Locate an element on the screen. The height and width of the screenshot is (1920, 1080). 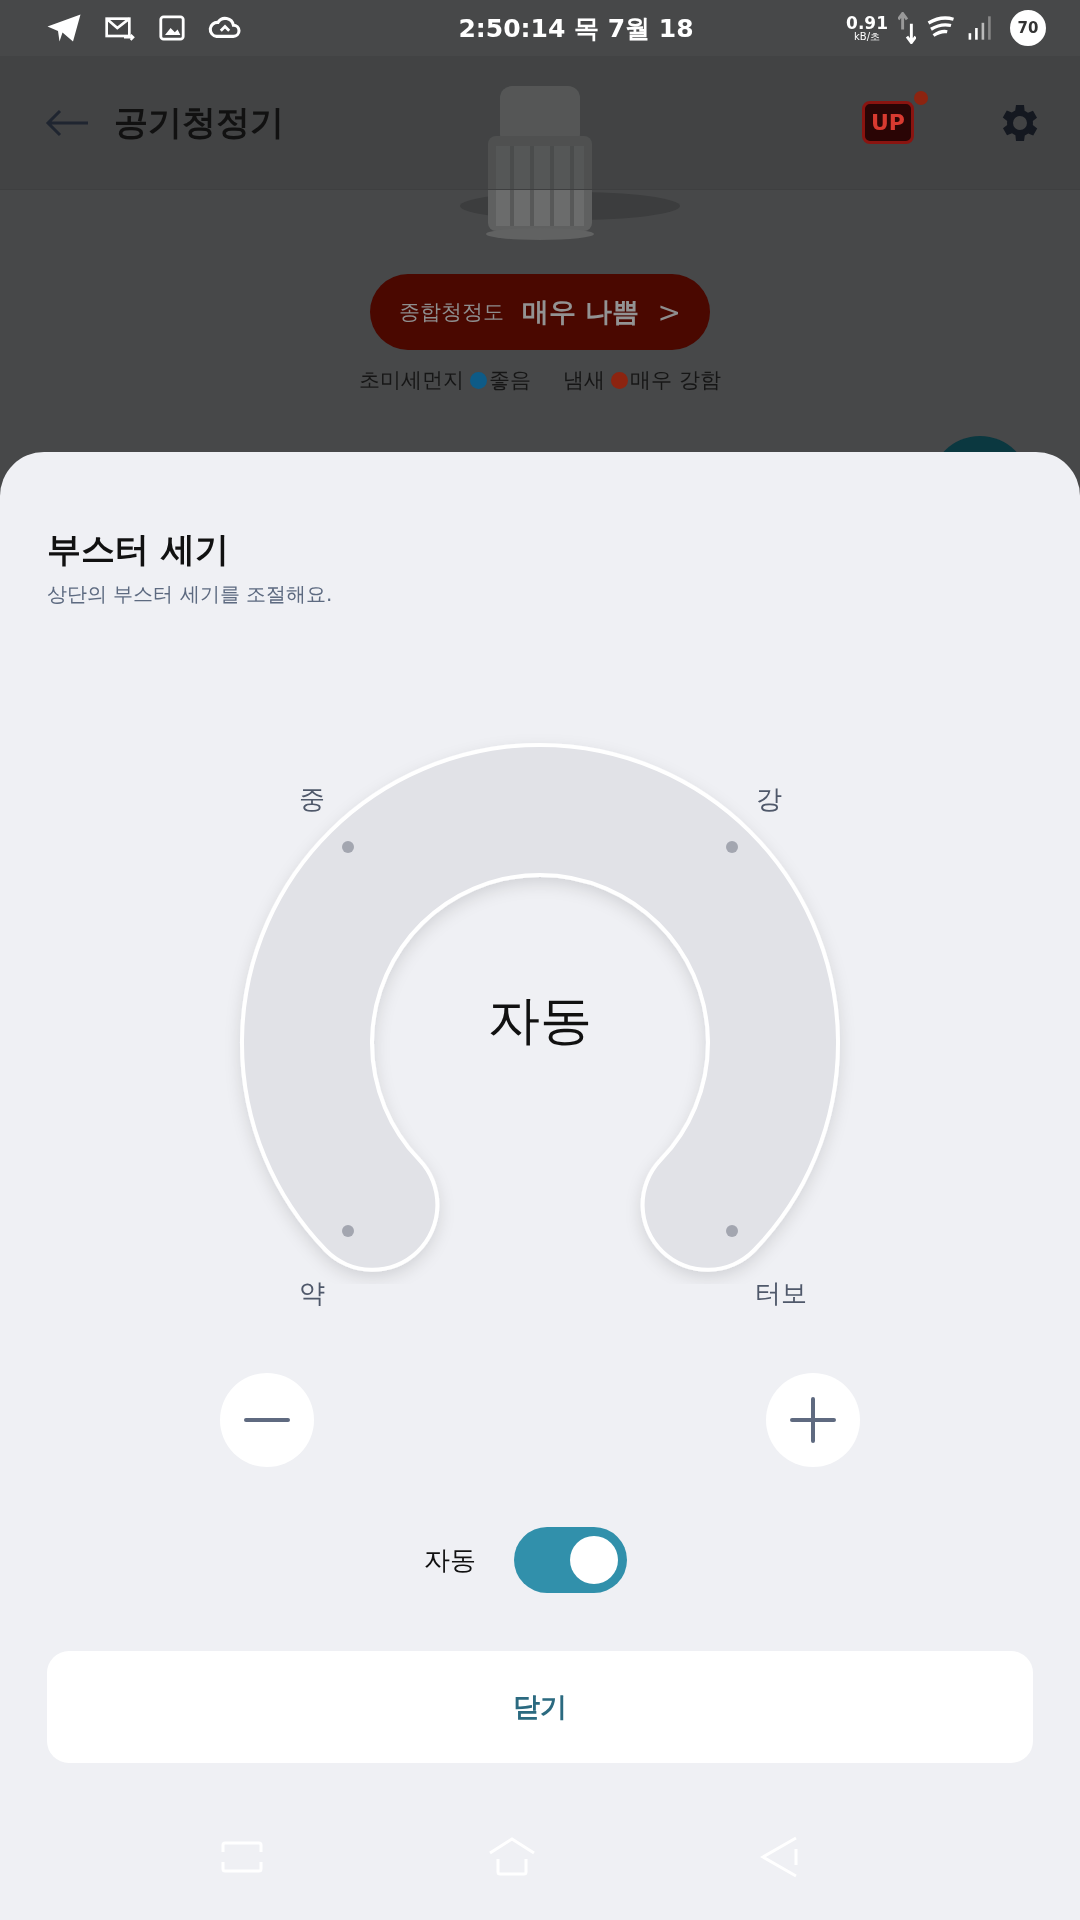
status-time: 2:50:14 목 7월 18 is located at coordinates (576, 28).